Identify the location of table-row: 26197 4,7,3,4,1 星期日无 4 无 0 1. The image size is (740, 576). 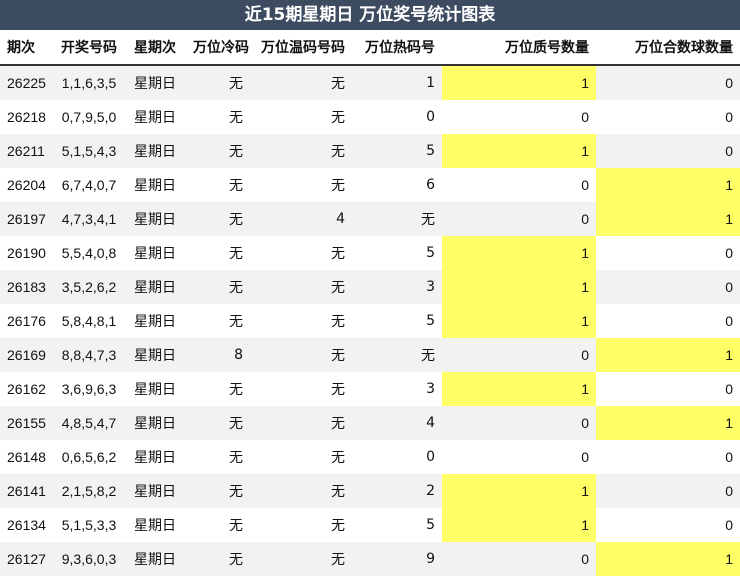
(370, 219).